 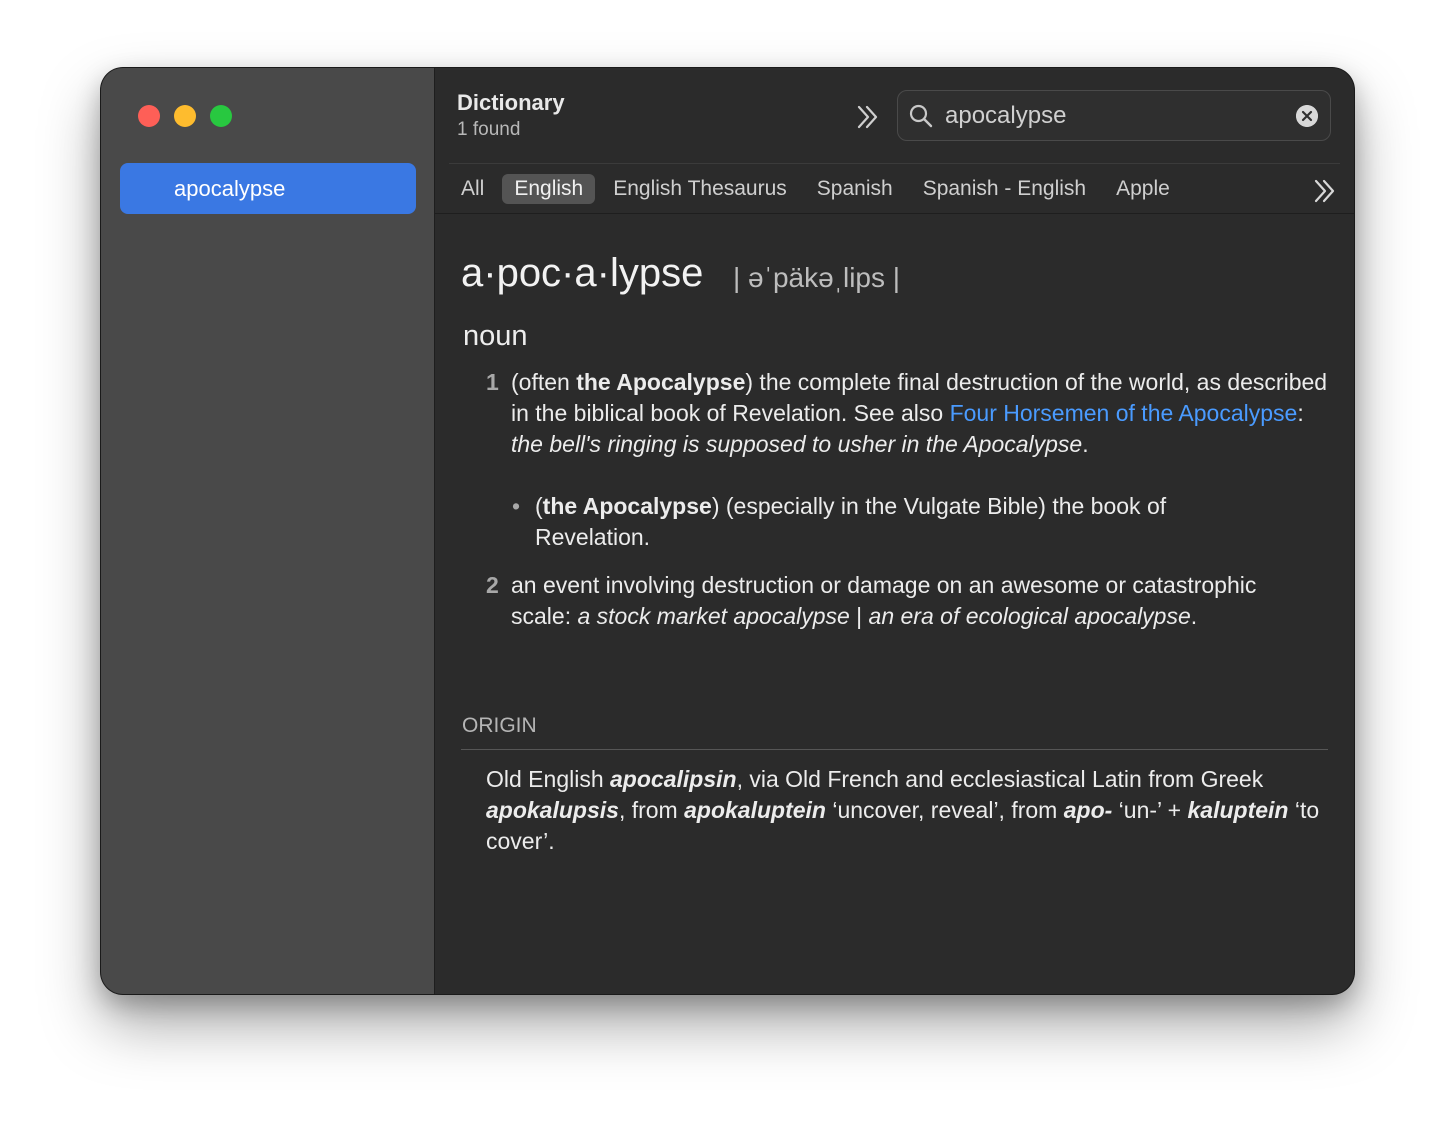 What do you see at coordinates (499, 725) in the screenshot?
I see `origin-heading: ORIGIN` at bounding box center [499, 725].